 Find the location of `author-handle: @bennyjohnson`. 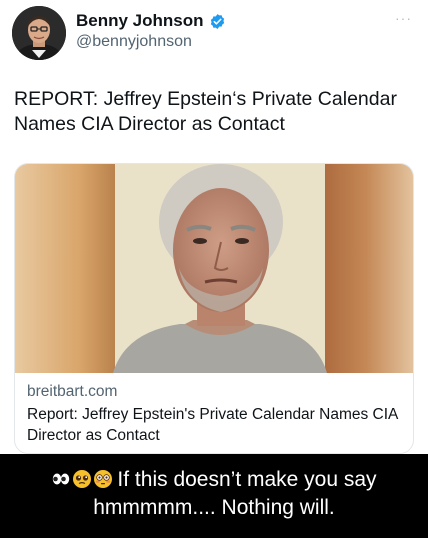

author-handle: @bennyjohnson is located at coordinates (134, 42).